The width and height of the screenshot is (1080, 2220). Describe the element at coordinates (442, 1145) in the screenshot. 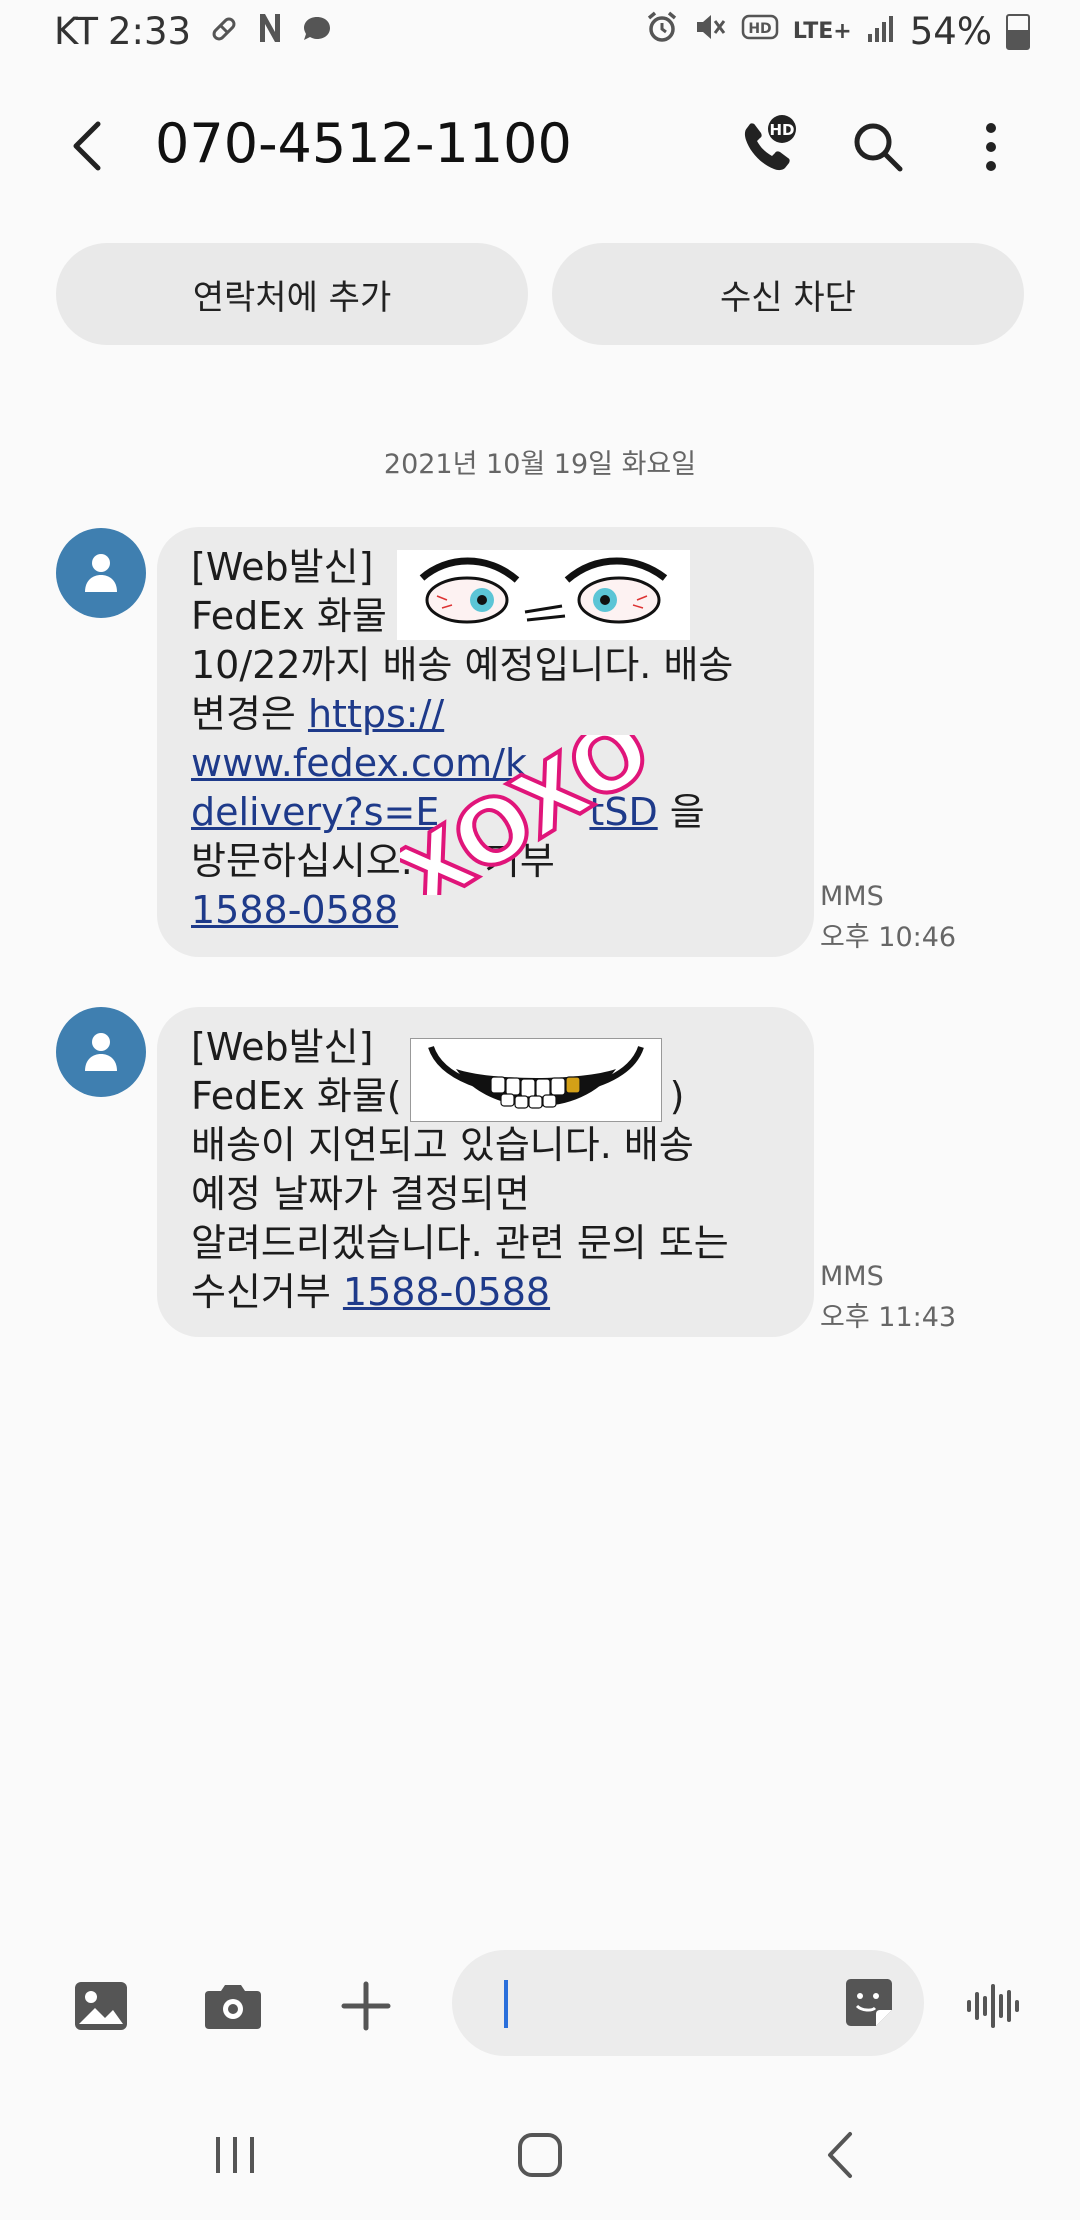

I see `message-line: 배송이 지연되고 있습니다. 배송` at that location.